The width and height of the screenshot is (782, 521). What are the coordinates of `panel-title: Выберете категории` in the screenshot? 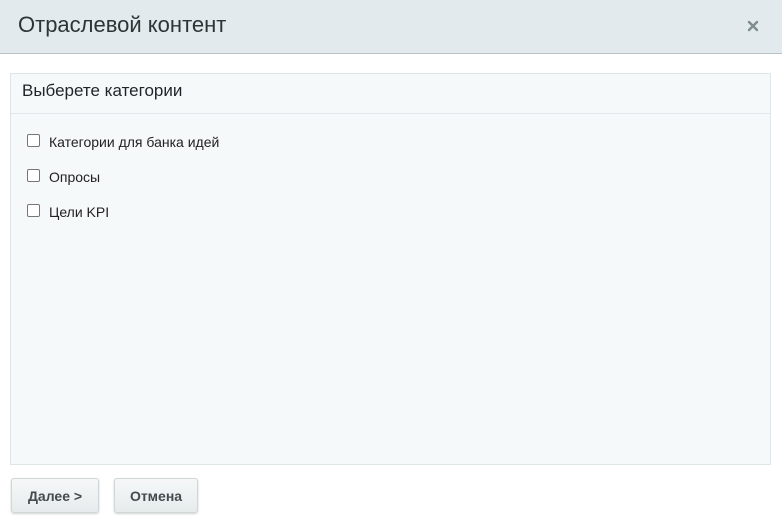 It's located at (102, 90).